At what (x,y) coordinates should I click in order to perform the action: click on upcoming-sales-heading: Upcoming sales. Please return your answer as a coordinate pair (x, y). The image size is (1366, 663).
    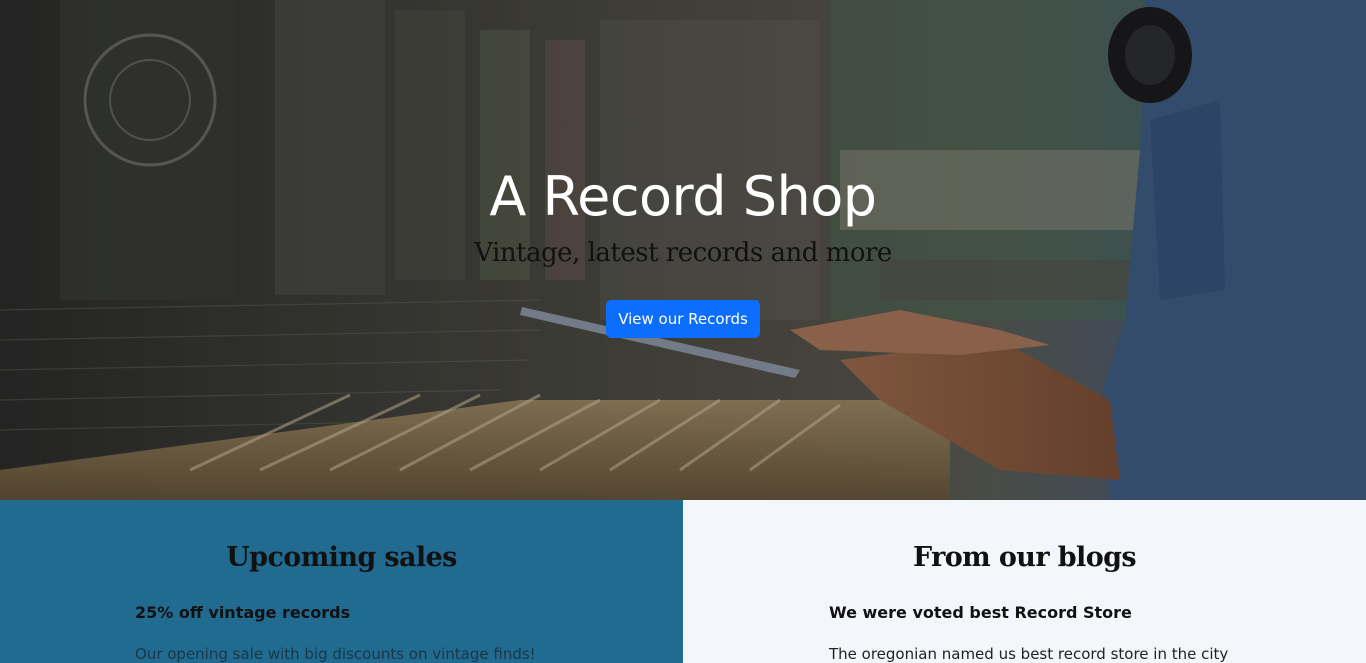
    Looking at the image, I should click on (341, 557).